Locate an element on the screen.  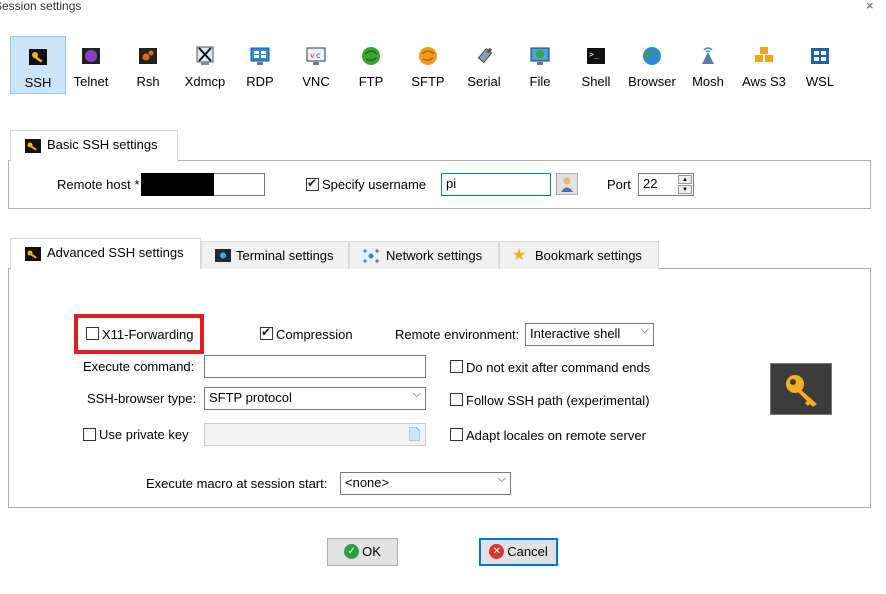
session-type-label: Xdmcp is located at coordinates (205, 81).